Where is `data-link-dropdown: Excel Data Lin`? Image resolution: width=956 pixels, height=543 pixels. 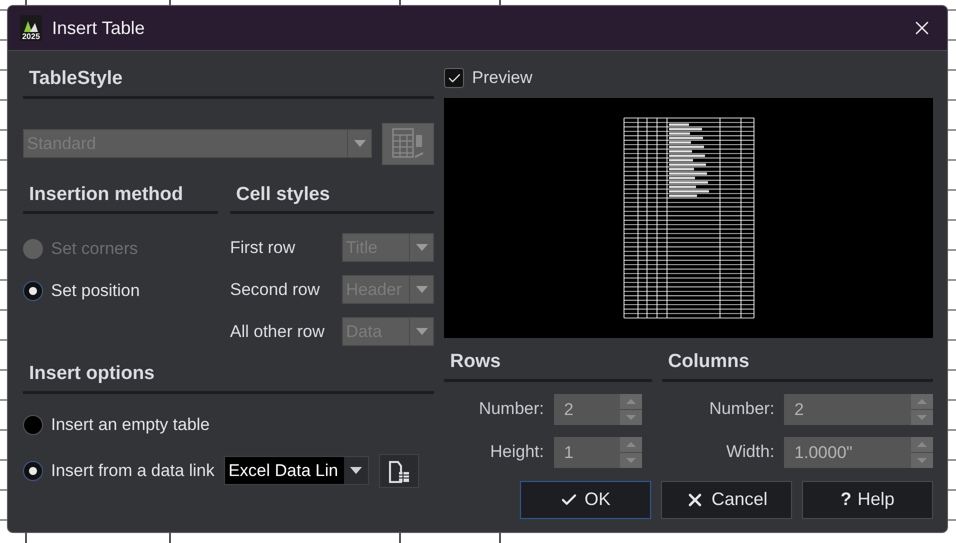 data-link-dropdown: Excel Data Lin is located at coordinates (297, 470).